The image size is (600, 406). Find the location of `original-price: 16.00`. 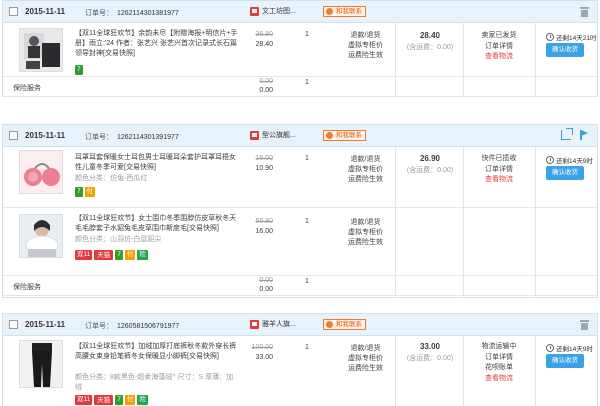

original-price: 16.00 is located at coordinates (264, 158).